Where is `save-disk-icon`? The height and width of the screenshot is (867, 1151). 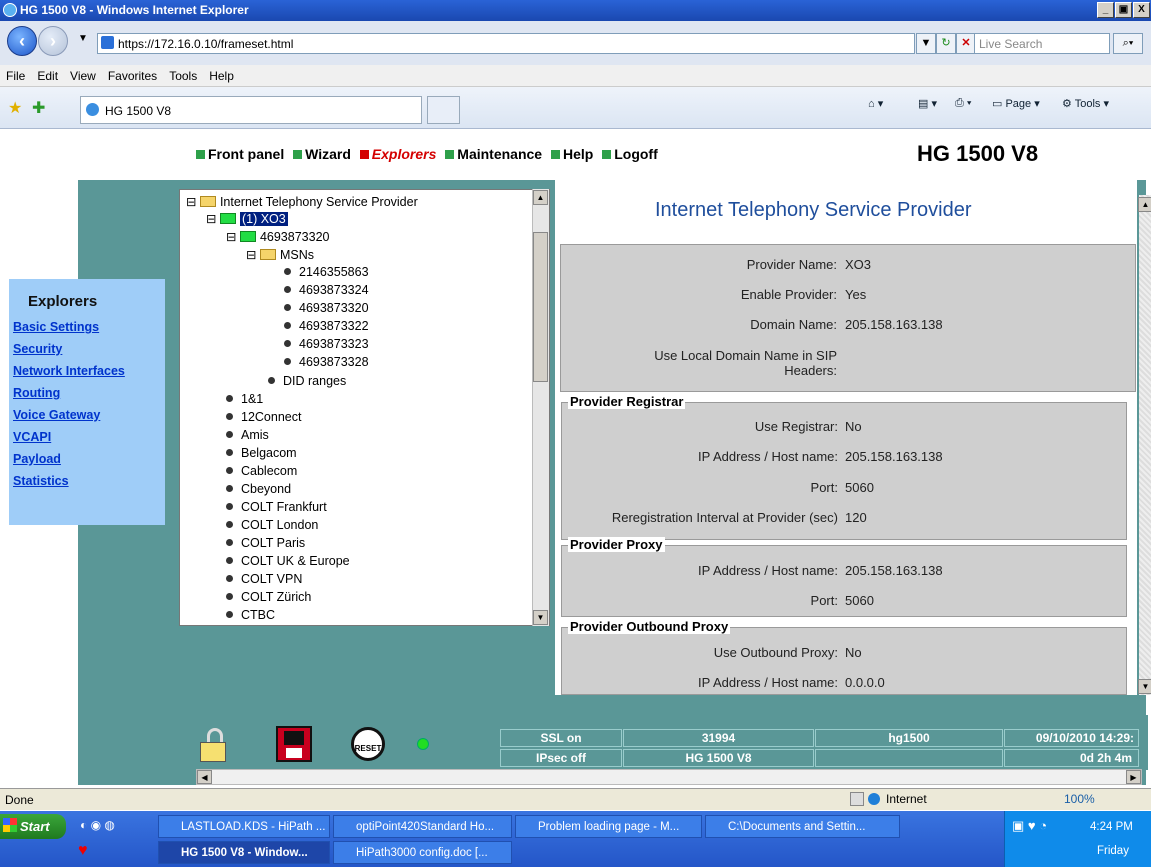
save-disk-icon is located at coordinates (294, 744).